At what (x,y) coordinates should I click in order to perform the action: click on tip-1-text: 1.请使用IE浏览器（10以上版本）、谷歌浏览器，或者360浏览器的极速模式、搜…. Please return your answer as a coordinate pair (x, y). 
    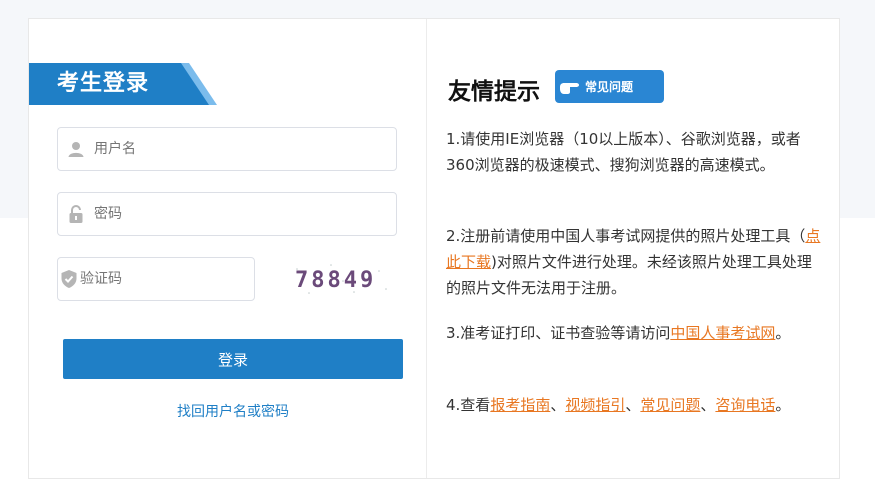
    Looking at the image, I should click on (623, 152).